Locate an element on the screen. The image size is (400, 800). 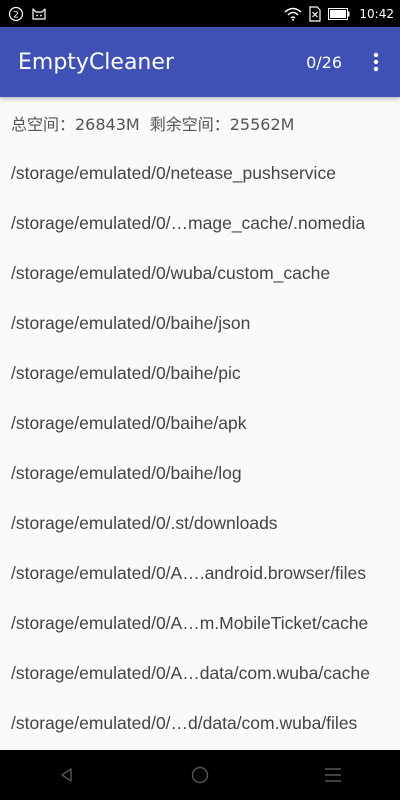
back-triangle-icon is located at coordinates (66, 775).